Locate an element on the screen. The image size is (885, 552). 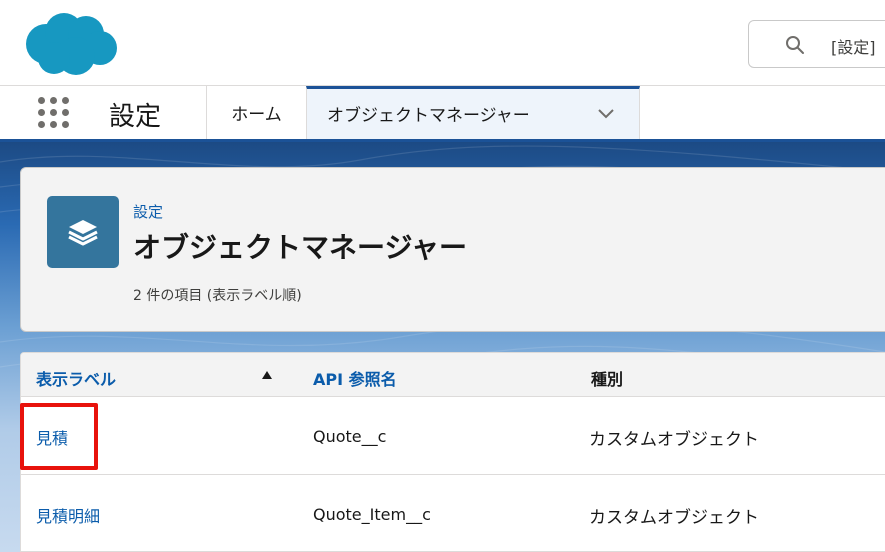
column-header-type: 種別 is located at coordinates (607, 379).